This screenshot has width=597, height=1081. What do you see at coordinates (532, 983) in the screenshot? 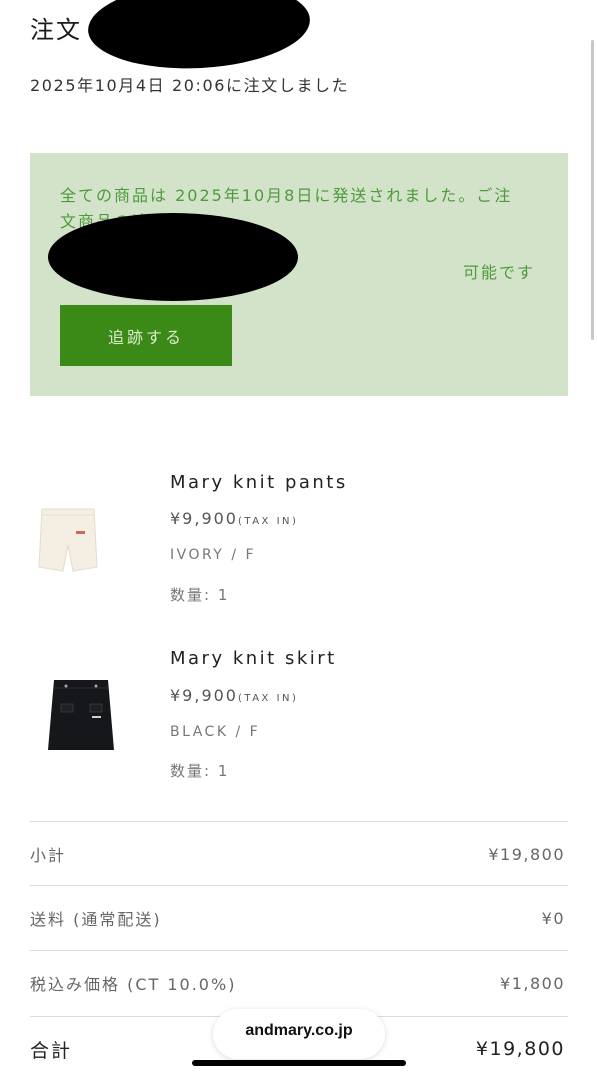
I see `tax-value: ¥1,800` at bounding box center [532, 983].